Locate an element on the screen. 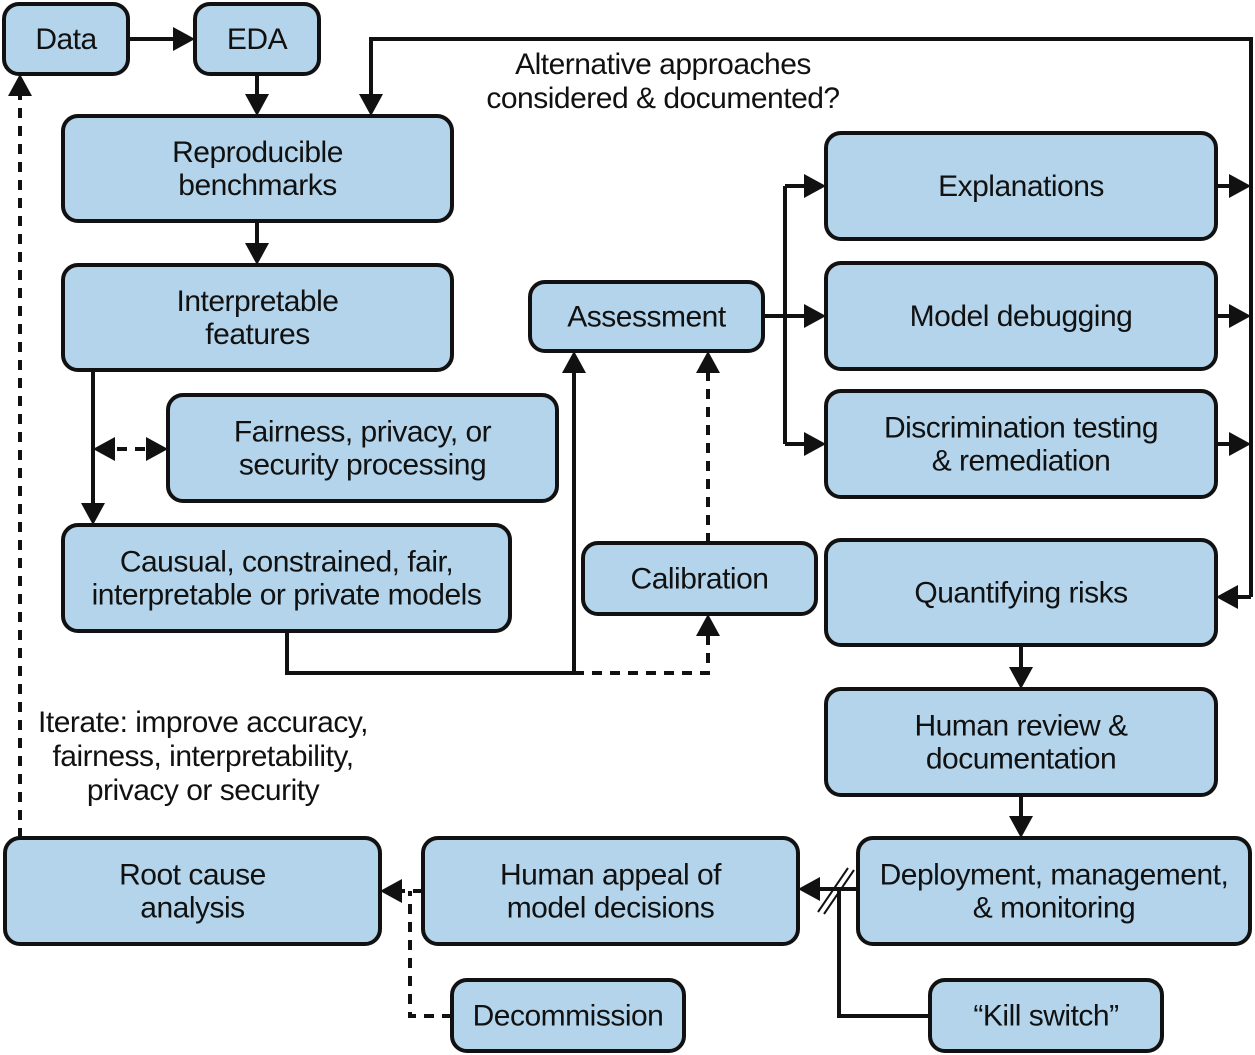 The height and width of the screenshot is (1055, 1255). node-label: Quantifying risks is located at coordinates (1020, 593).